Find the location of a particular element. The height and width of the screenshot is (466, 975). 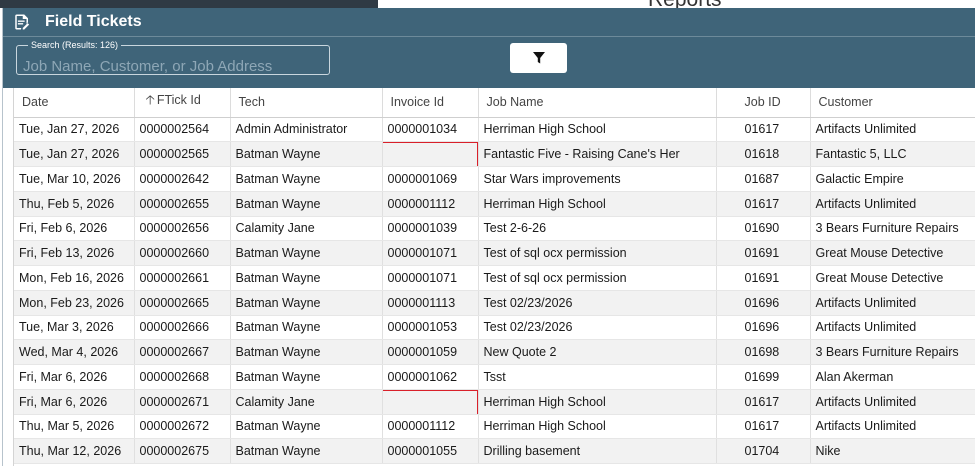

cell-invoice-id: 0000001062 is located at coordinates (430, 377).